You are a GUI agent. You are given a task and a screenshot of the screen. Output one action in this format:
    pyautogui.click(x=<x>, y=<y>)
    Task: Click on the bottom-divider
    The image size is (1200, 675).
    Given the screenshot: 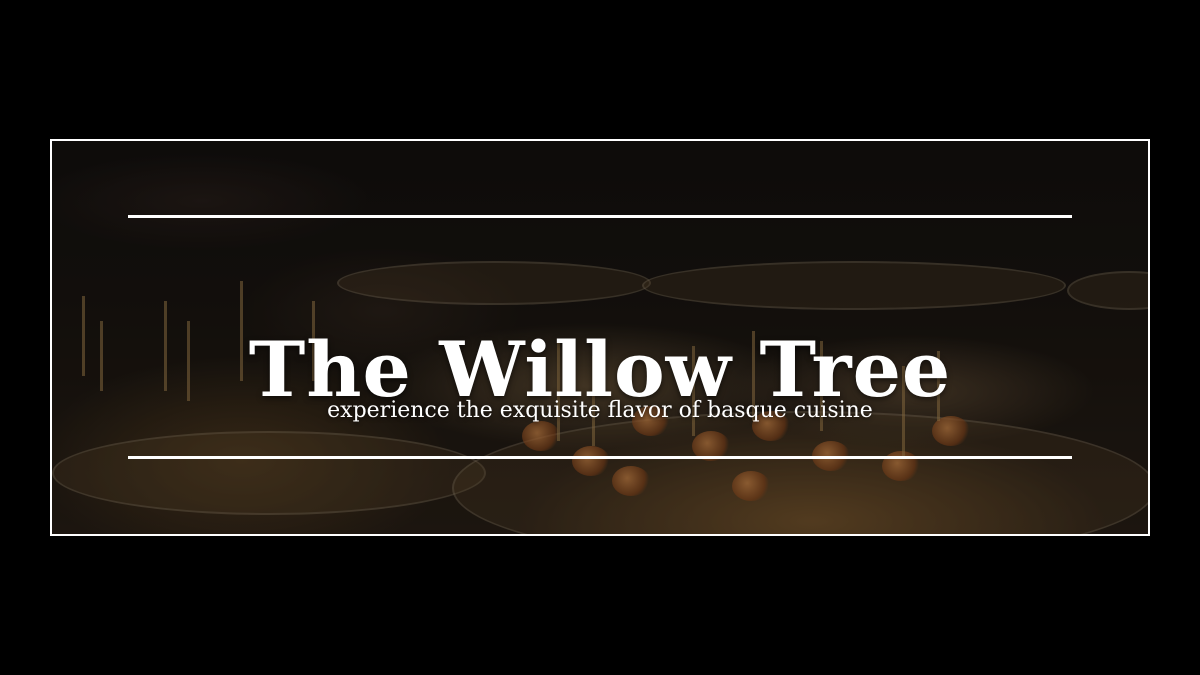 What is the action you would take?
    pyautogui.click(x=600, y=457)
    